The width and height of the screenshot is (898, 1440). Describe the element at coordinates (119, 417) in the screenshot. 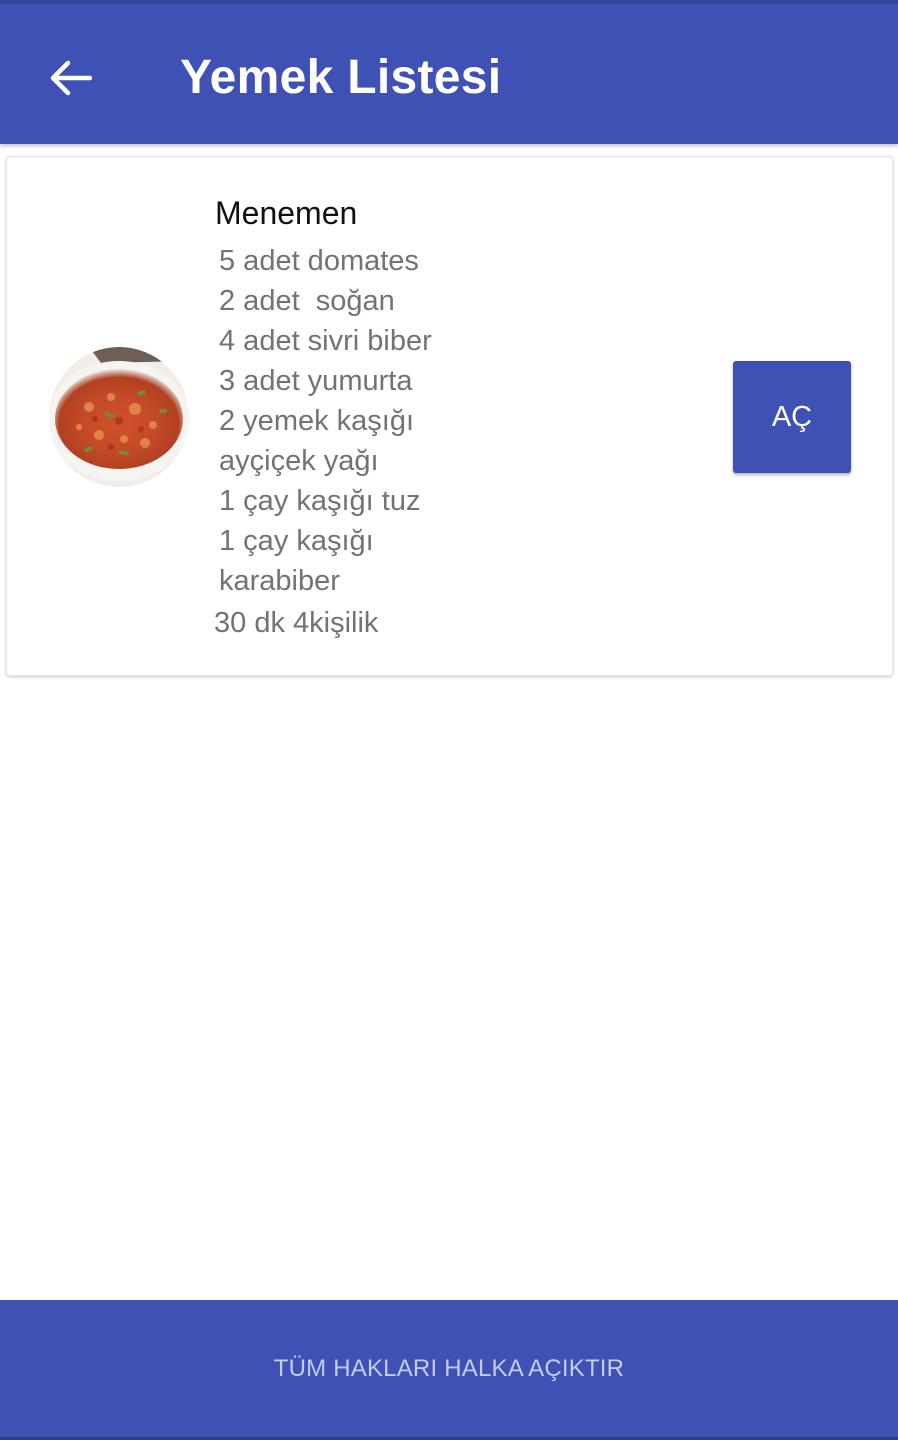

I see `menemen-dish-photo` at that location.